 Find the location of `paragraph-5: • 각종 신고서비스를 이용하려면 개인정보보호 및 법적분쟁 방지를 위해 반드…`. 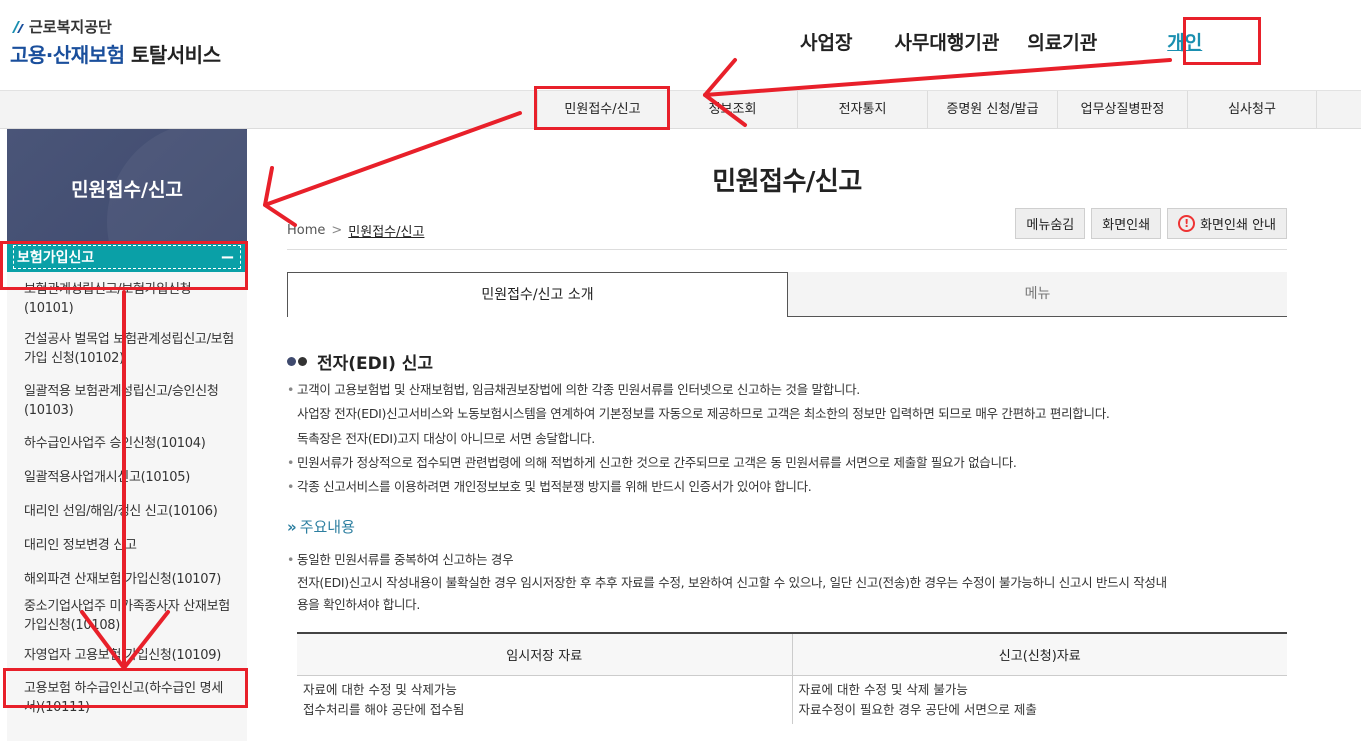

paragraph-5: • 각종 신고서비스를 이용하려면 개인정보보호 및 법적분쟁 방지를 위해 반드… is located at coordinates (549, 485).